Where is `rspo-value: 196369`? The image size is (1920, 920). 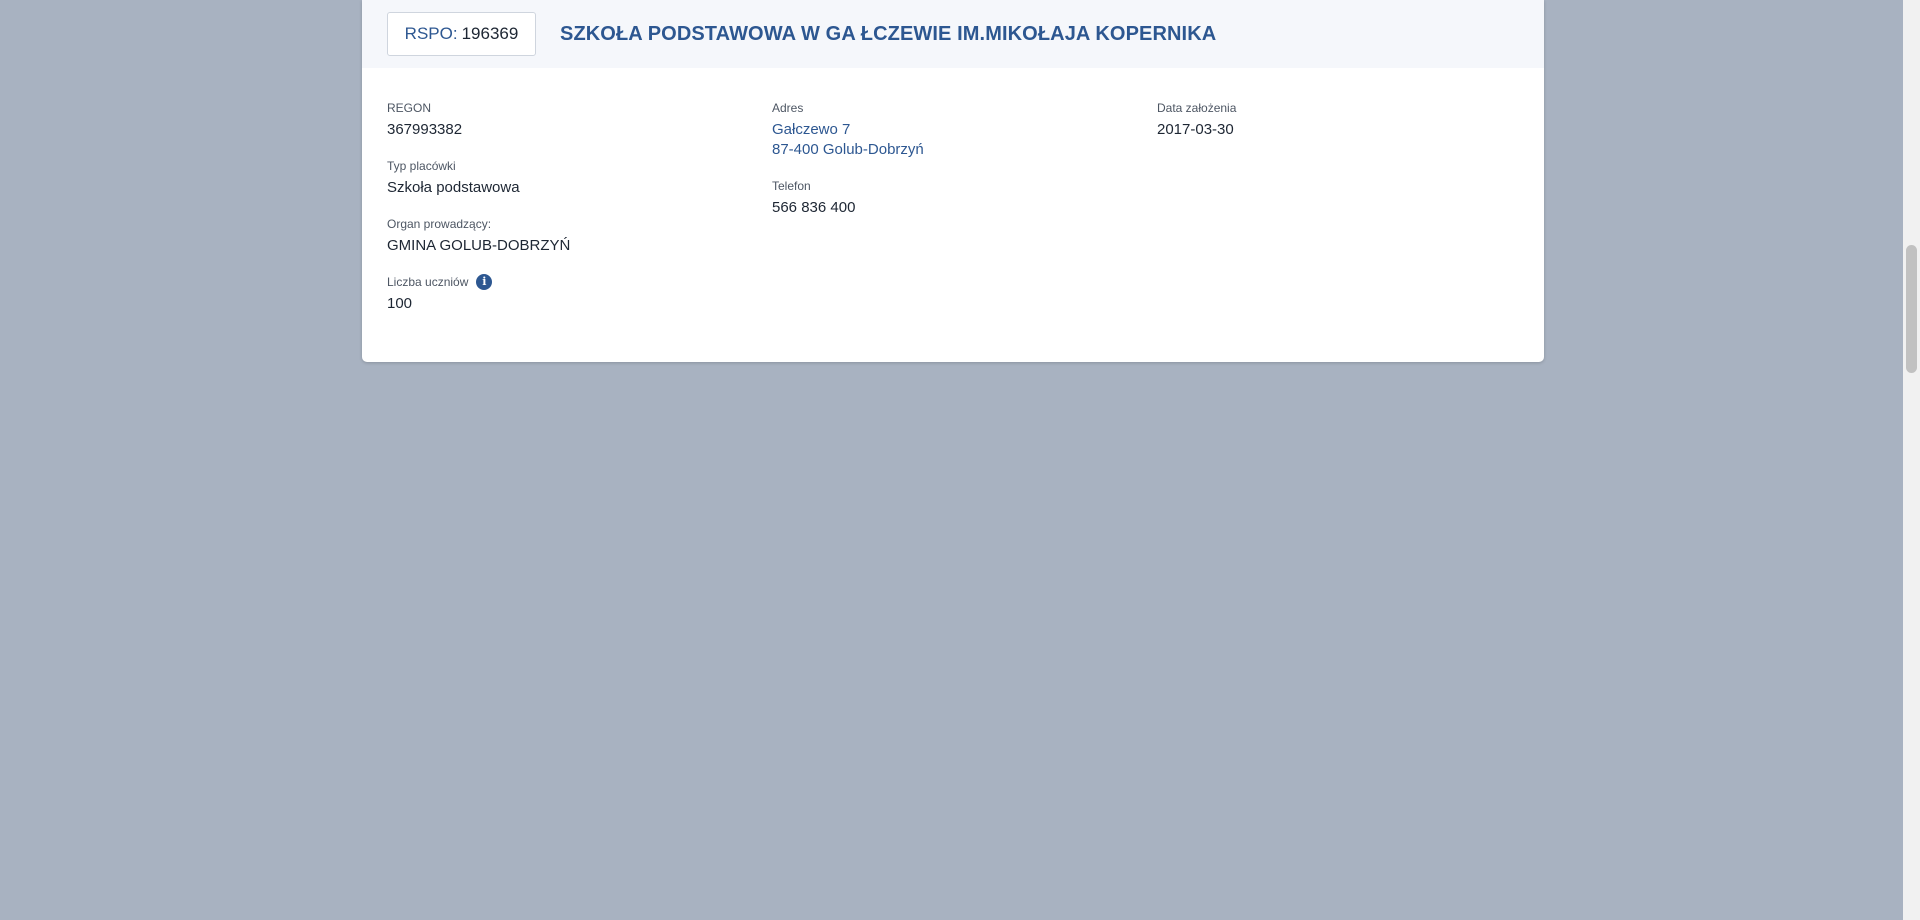 rspo-value: 196369 is located at coordinates (490, 33).